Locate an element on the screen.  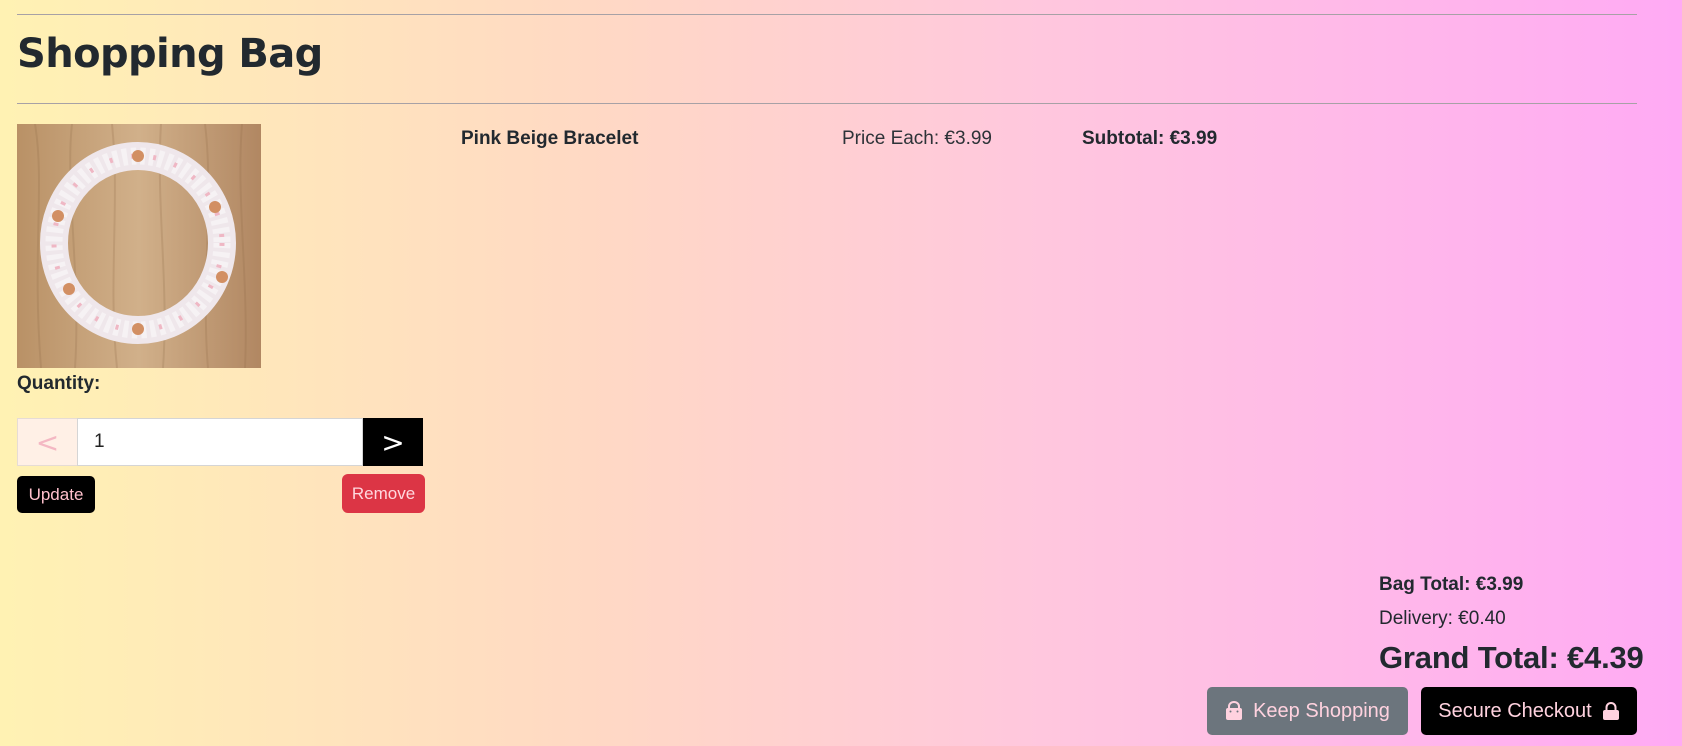
secure-checkout-button: Secure Checkout is located at coordinates (1529, 711).